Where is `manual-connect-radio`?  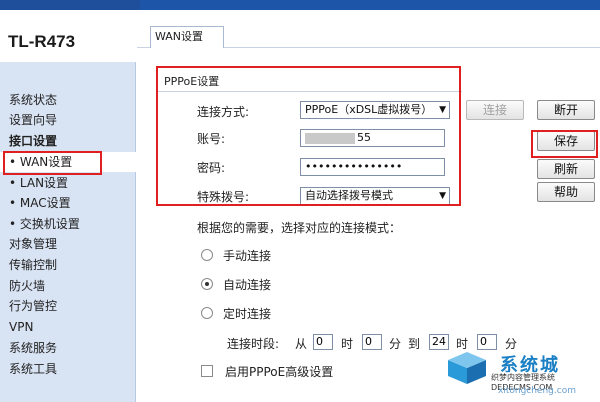
manual-connect-radio is located at coordinates (207, 255).